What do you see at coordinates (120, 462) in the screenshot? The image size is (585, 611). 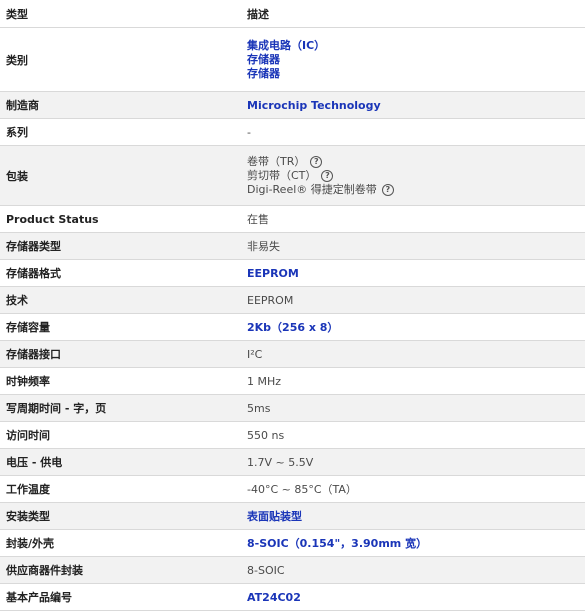 I see `attribute-name: 电压 - 供电` at bounding box center [120, 462].